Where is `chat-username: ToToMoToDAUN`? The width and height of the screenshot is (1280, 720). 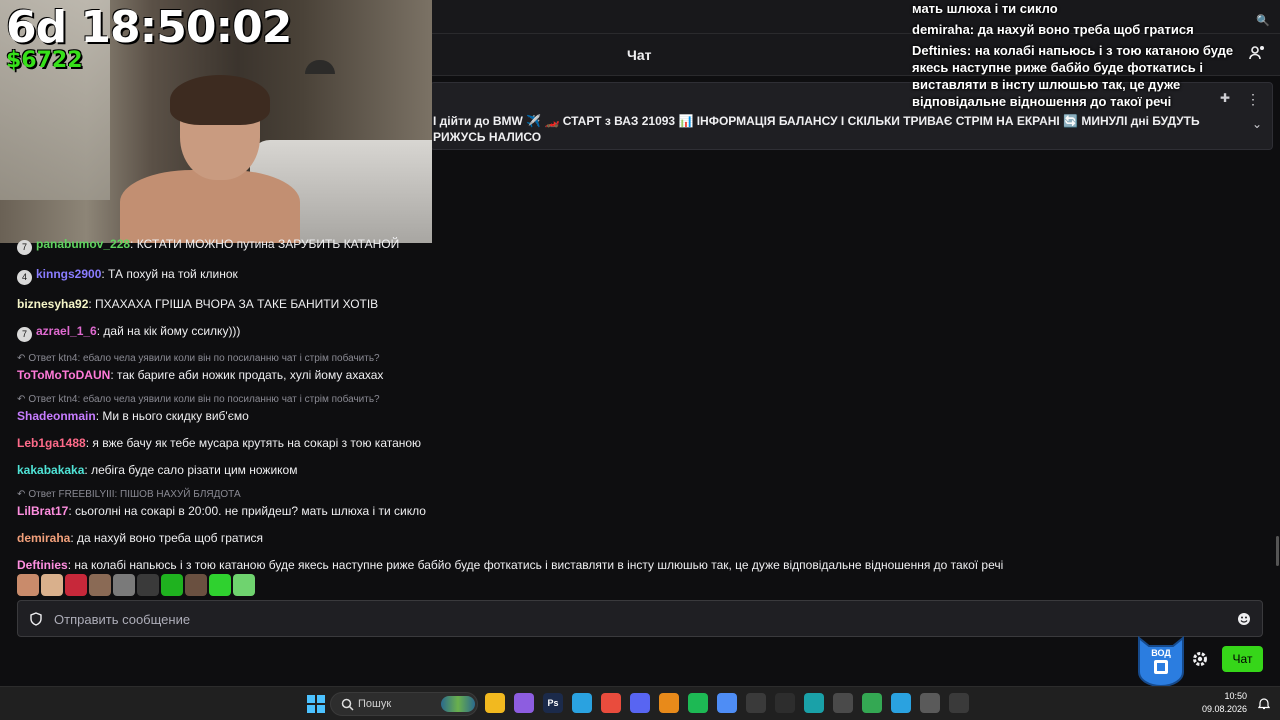
chat-username: ToToMoToDAUN is located at coordinates (63, 375).